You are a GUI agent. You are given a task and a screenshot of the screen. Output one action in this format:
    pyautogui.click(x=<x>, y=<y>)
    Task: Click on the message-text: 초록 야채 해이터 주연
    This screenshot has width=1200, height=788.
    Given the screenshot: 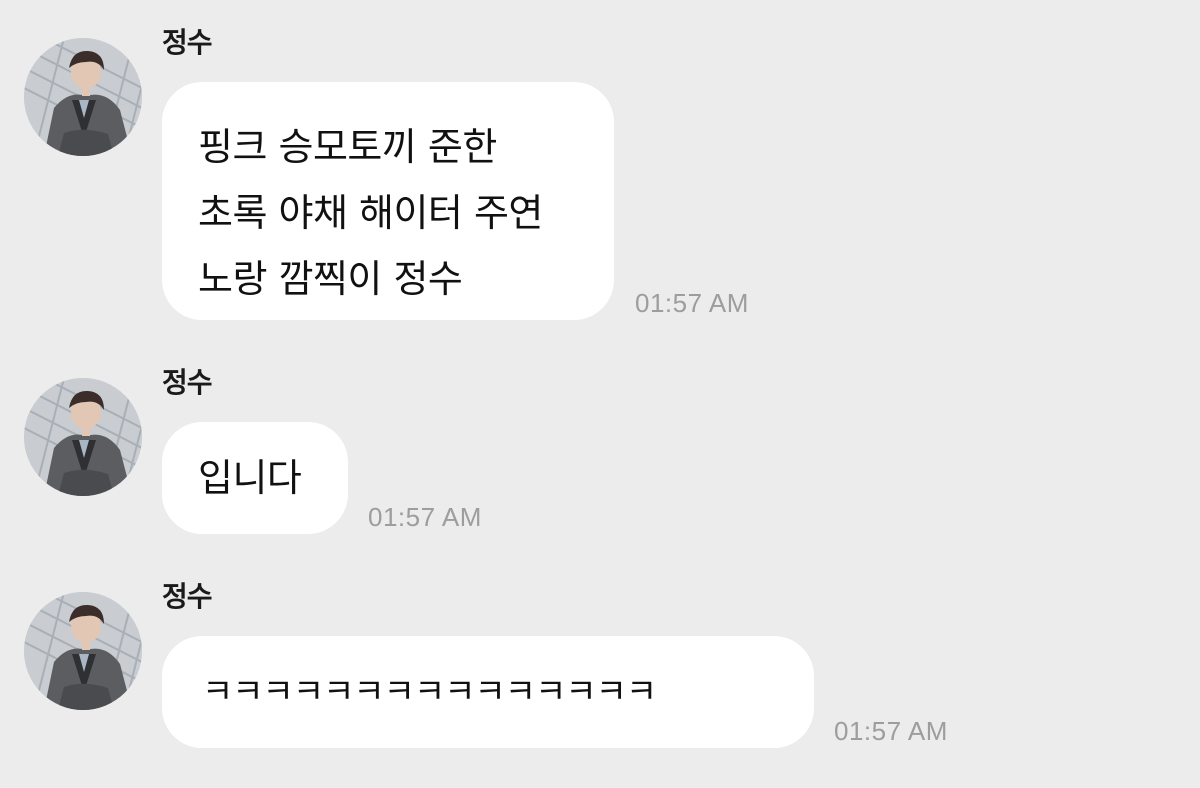 What is the action you would take?
    pyautogui.click(x=370, y=213)
    